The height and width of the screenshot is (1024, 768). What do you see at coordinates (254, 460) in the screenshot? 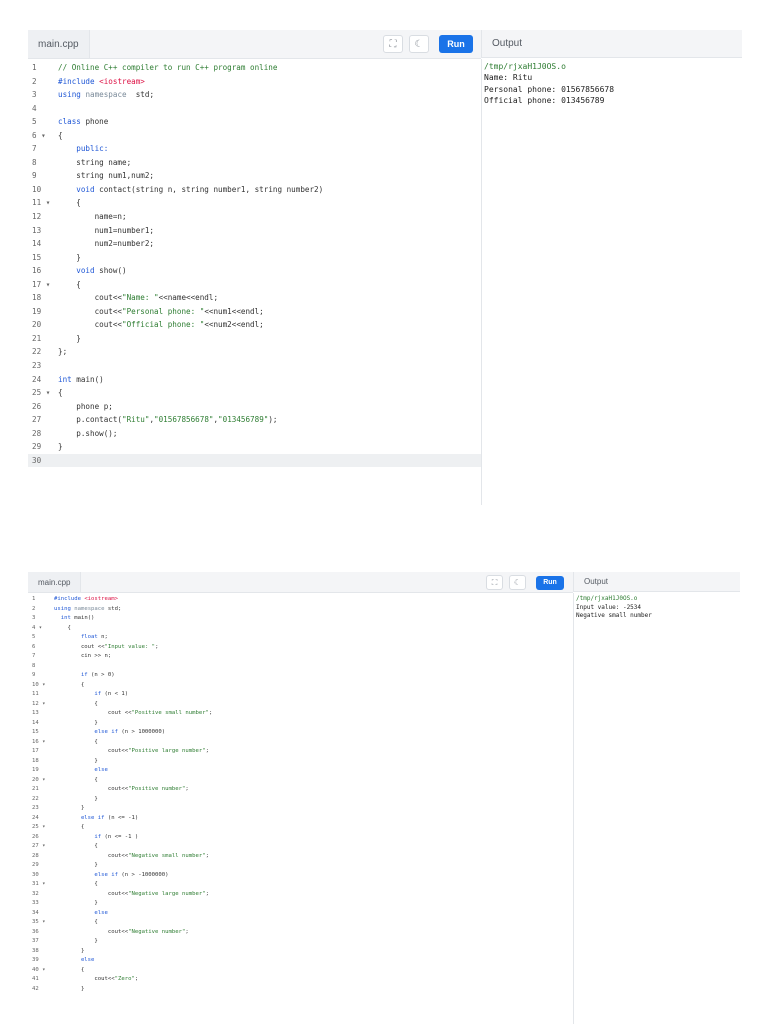
I see `code-line: 30` at bounding box center [254, 460].